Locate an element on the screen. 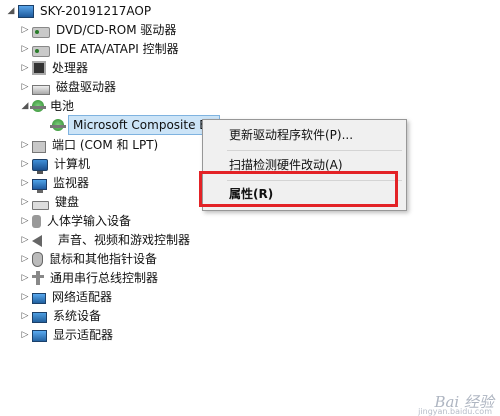 The width and height of the screenshot is (500, 416). tree-item-monitor: ▷ 监视器 is located at coordinates (55, 183).